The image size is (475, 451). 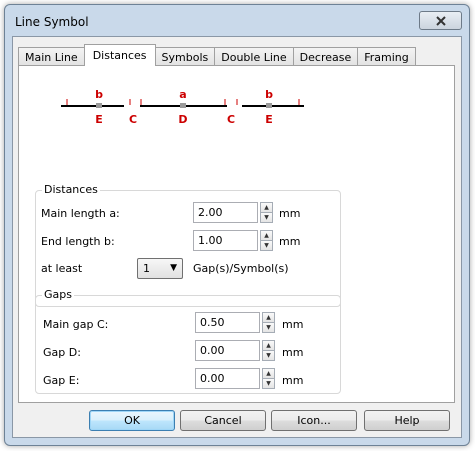 I want to click on gap-d-input, so click(x=227, y=350).